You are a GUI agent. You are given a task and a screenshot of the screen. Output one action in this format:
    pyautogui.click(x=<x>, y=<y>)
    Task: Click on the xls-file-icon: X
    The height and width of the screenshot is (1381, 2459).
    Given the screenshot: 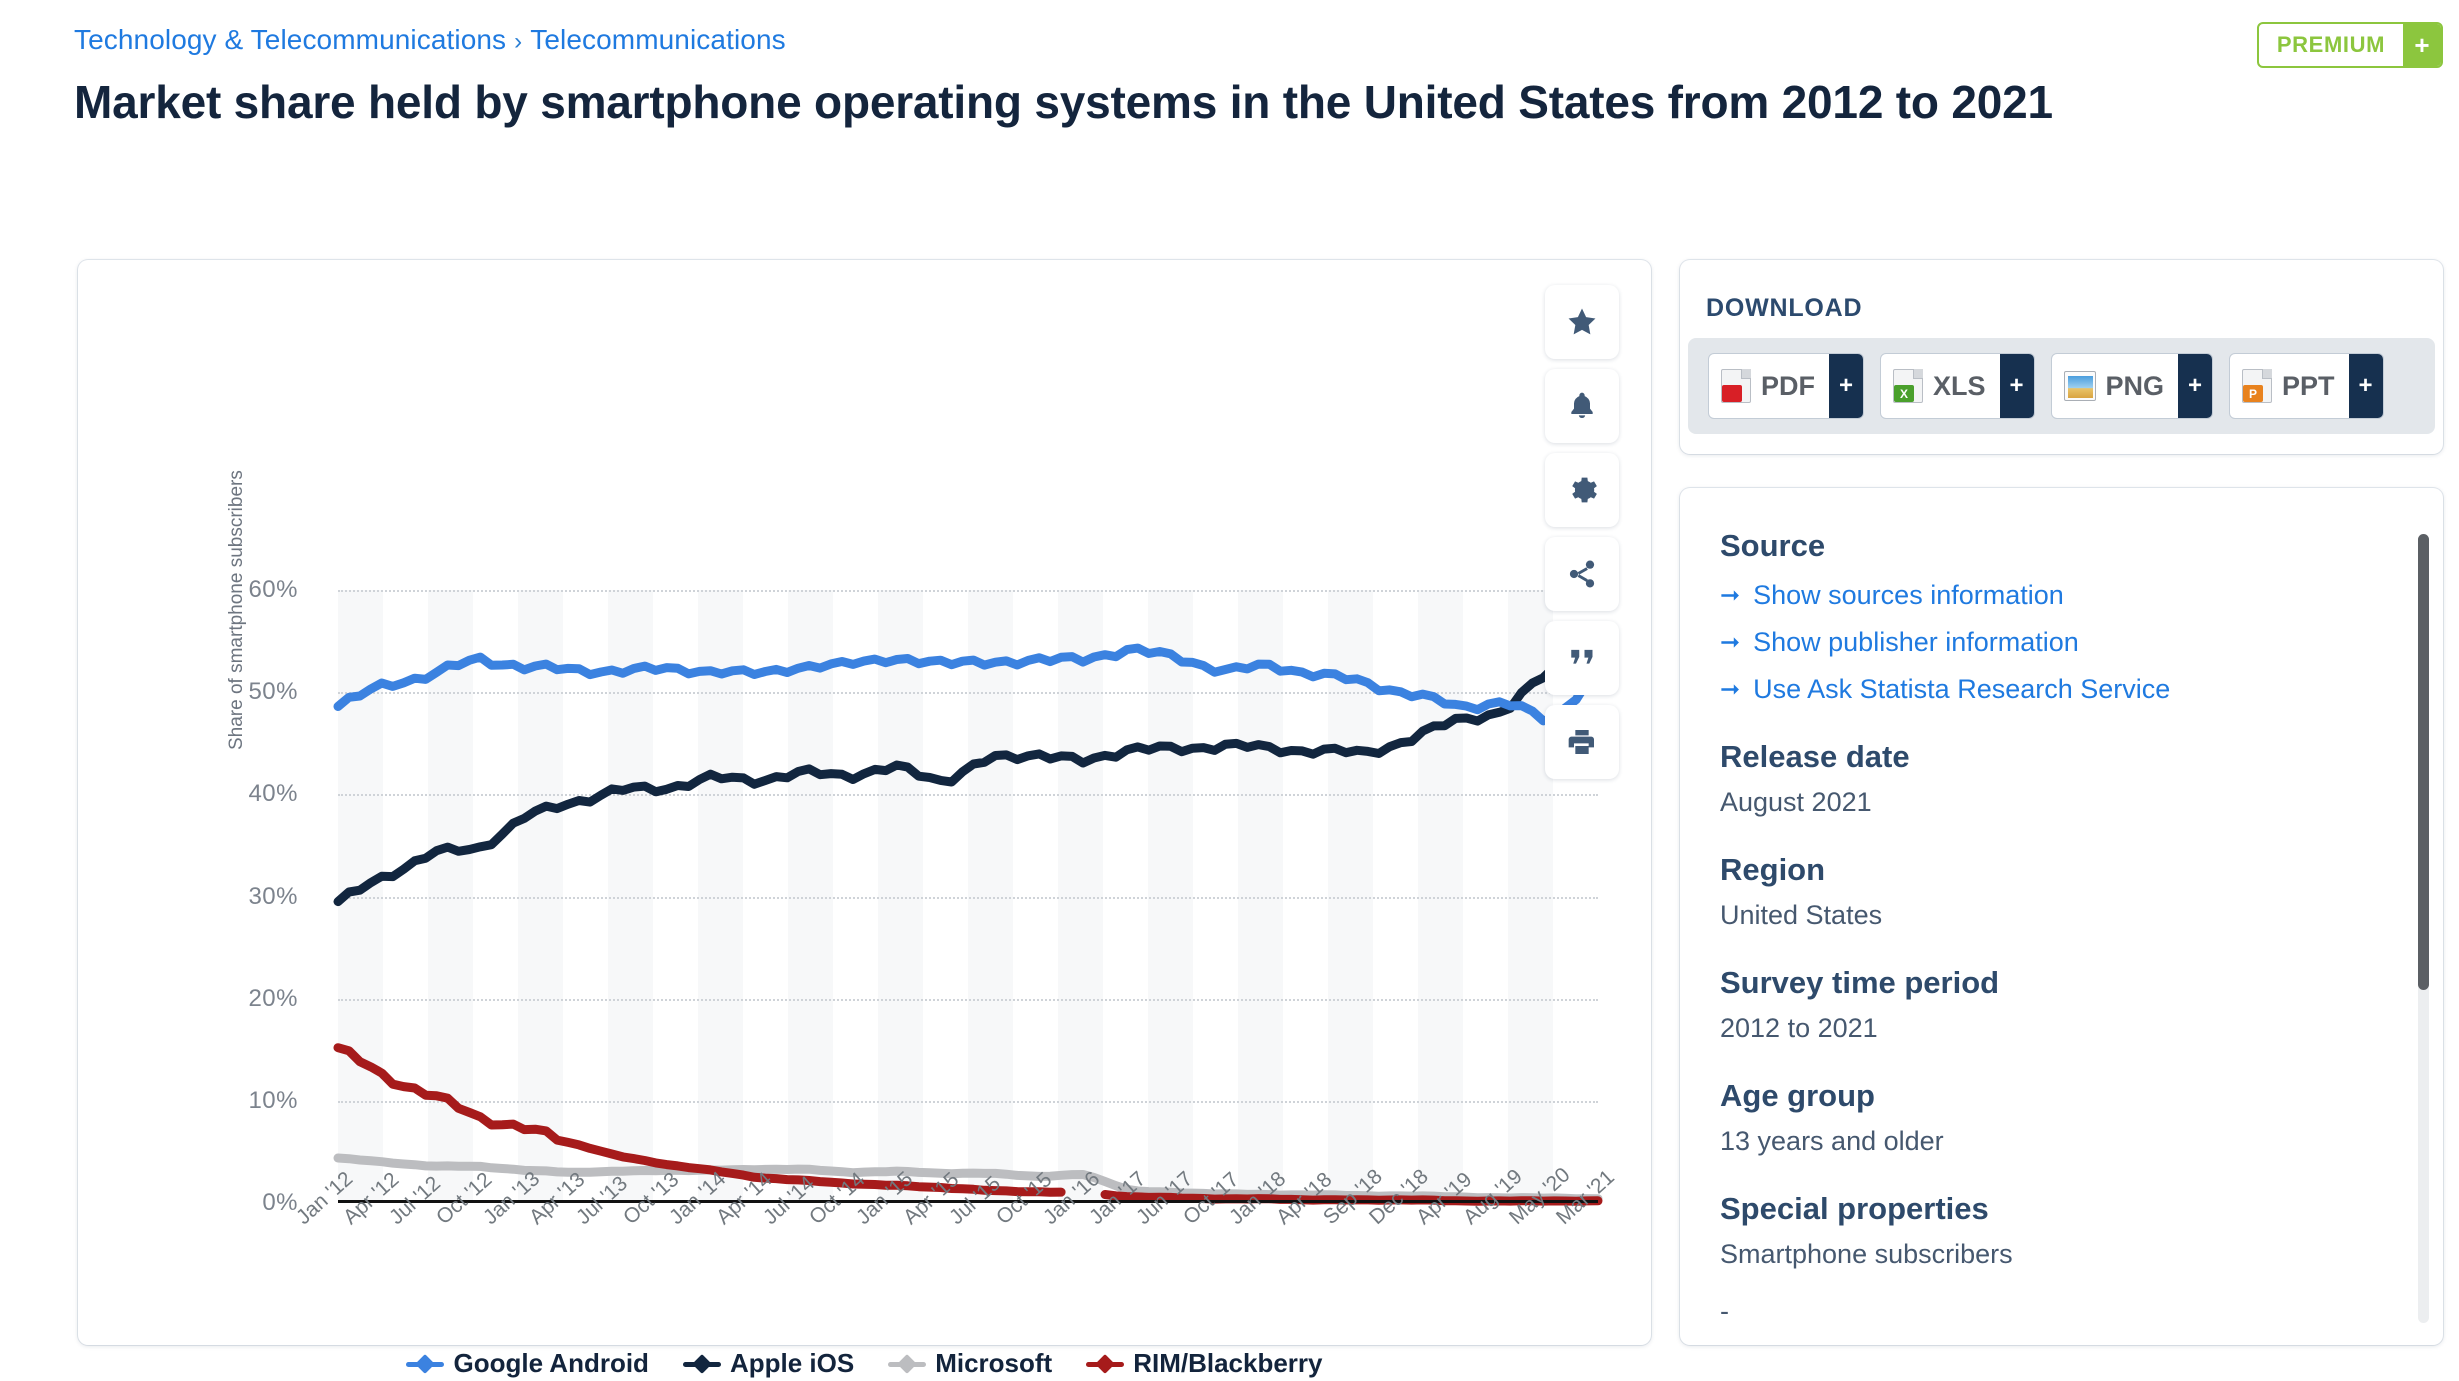 What is the action you would take?
    pyautogui.click(x=1908, y=386)
    